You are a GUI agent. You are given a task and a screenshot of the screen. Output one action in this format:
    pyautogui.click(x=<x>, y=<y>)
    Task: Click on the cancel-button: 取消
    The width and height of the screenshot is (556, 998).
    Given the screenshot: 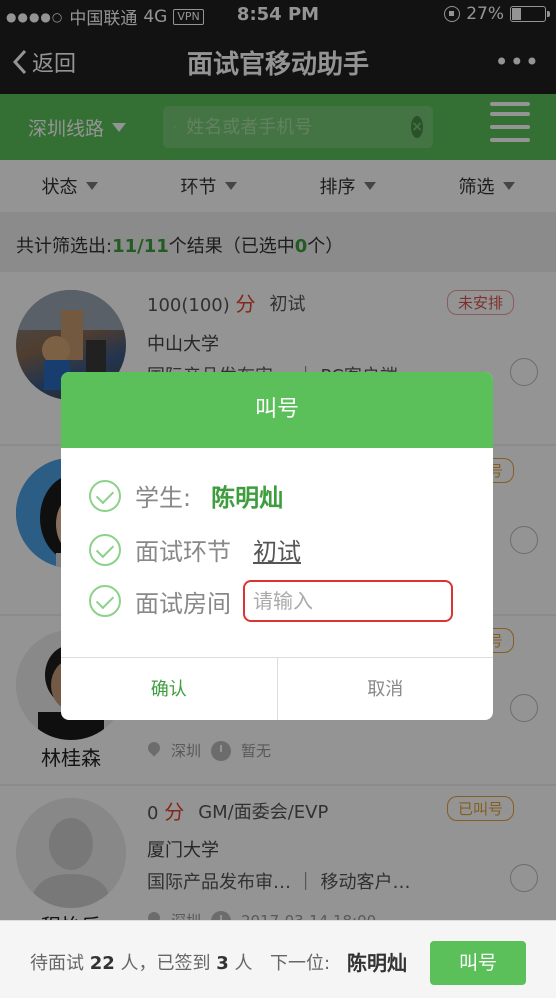 What is the action you would take?
    pyautogui.click(x=386, y=689)
    